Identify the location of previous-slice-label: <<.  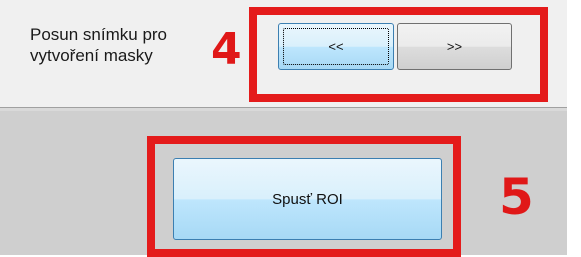
(336, 46).